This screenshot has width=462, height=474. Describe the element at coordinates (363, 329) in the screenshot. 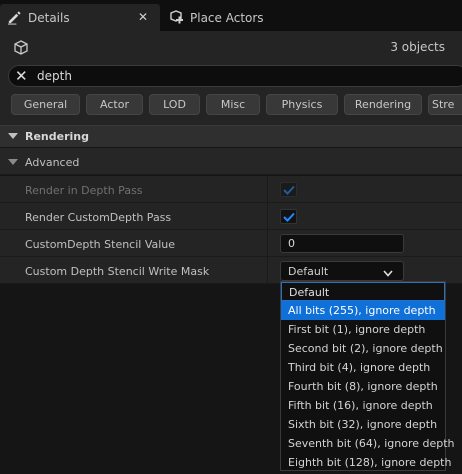

I see `dropdown-option-first-bit: First bit (1), ignore depth` at that location.